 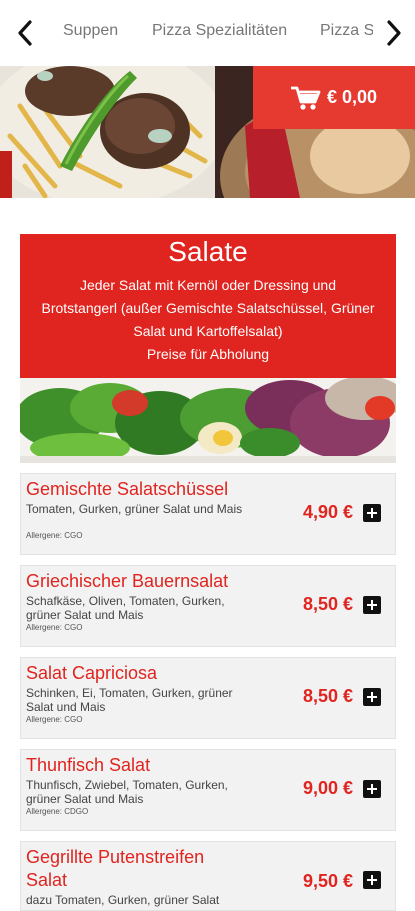 I want to click on salad-image, so click(x=208, y=420).